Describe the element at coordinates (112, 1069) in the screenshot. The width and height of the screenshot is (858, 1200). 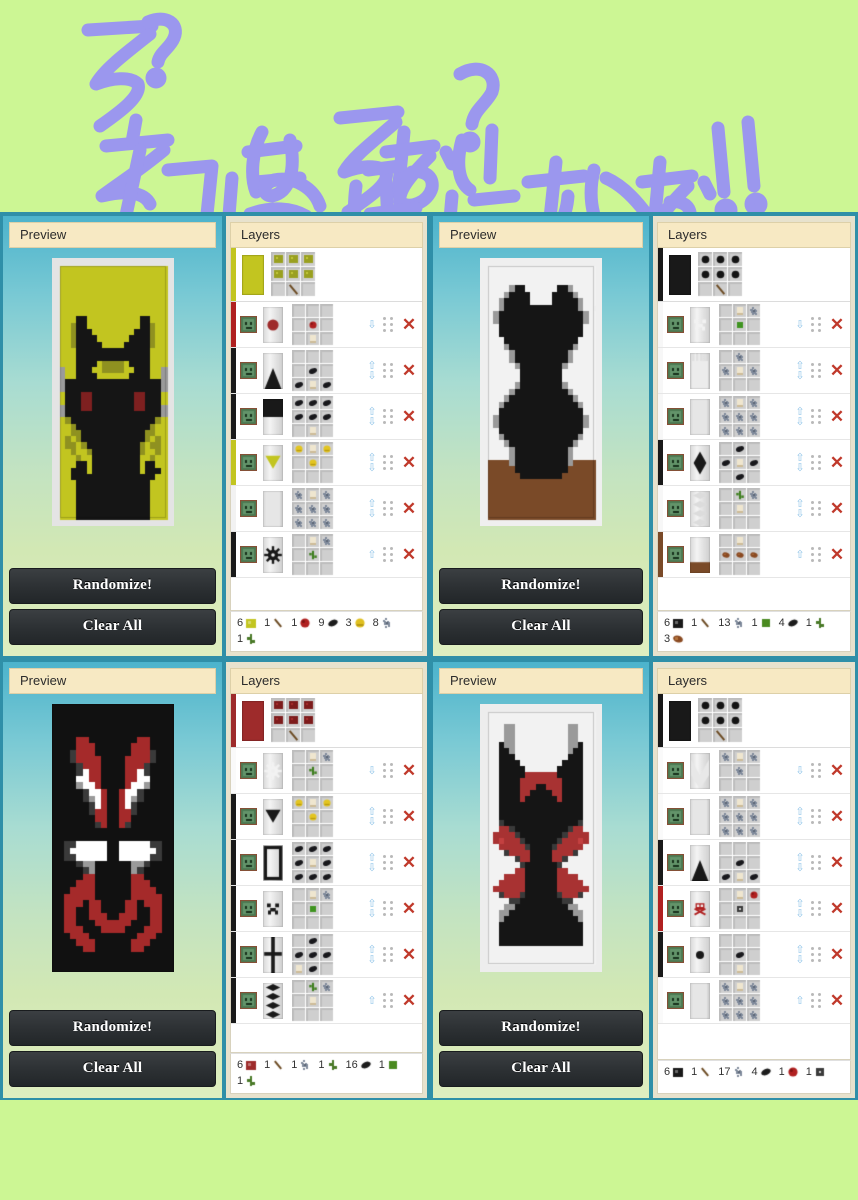
I see `clear-all-button-3: Clear All` at that location.